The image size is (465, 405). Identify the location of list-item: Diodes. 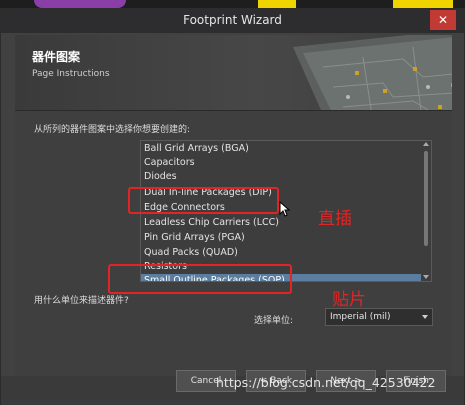
(282, 177).